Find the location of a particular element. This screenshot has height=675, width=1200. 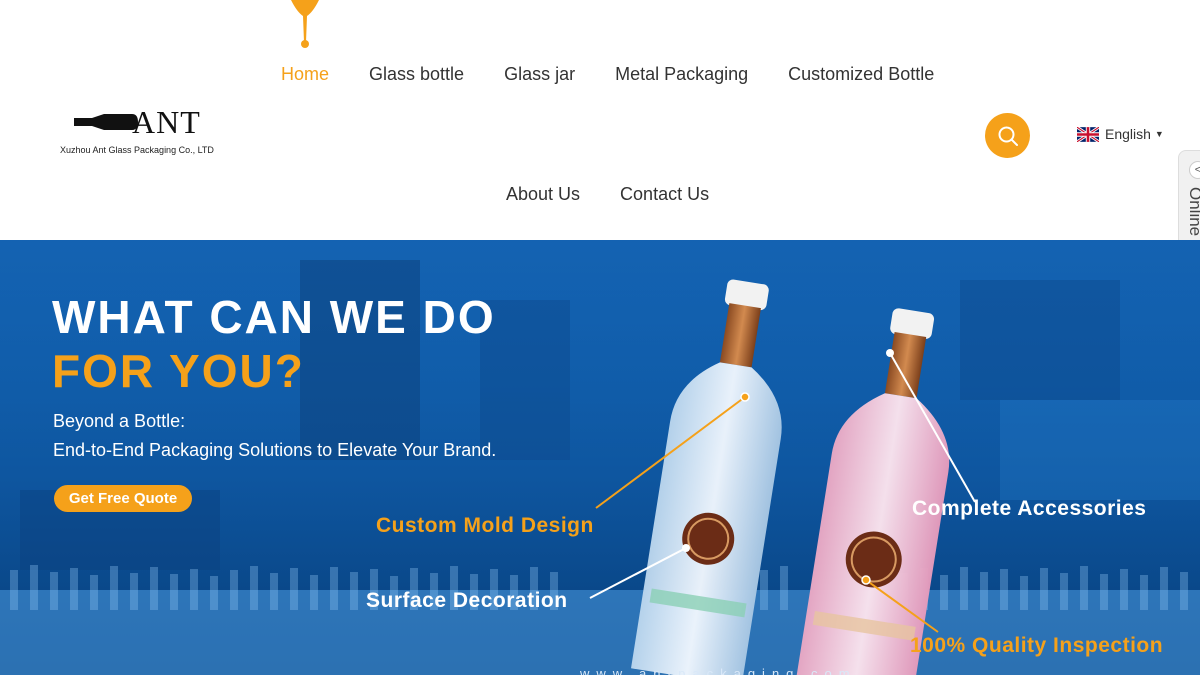

language-label: English is located at coordinates (1128, 134).